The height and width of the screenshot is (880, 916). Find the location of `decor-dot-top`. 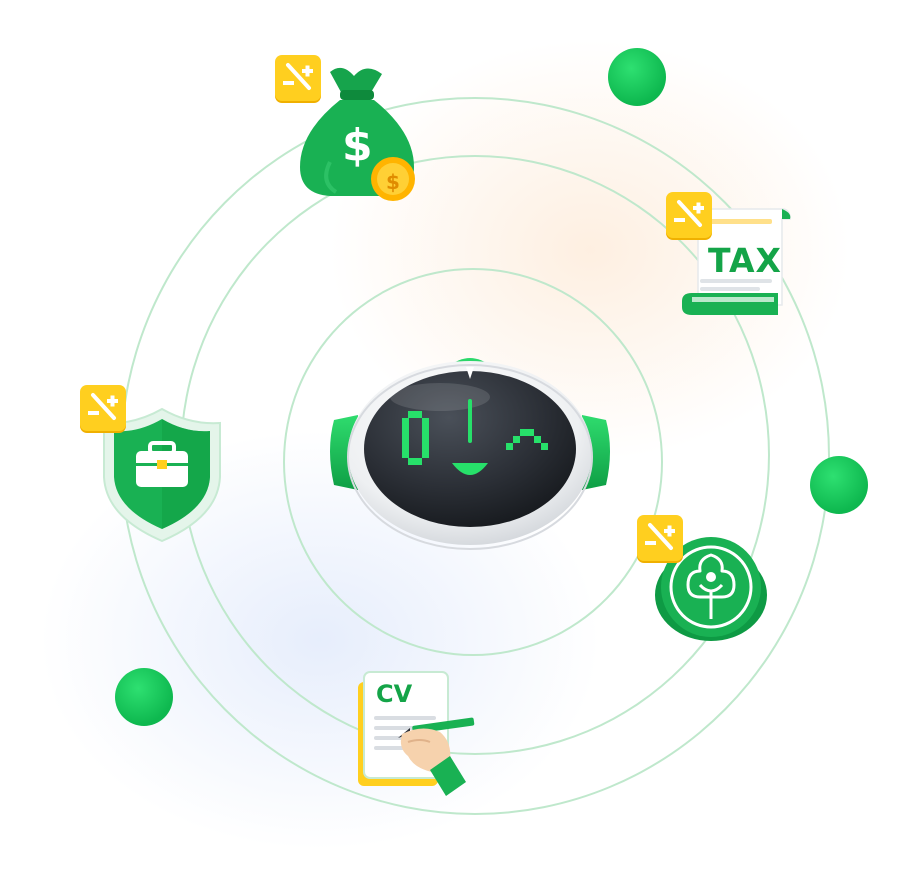

decor-dot-top is located at coordinates (637, 77).